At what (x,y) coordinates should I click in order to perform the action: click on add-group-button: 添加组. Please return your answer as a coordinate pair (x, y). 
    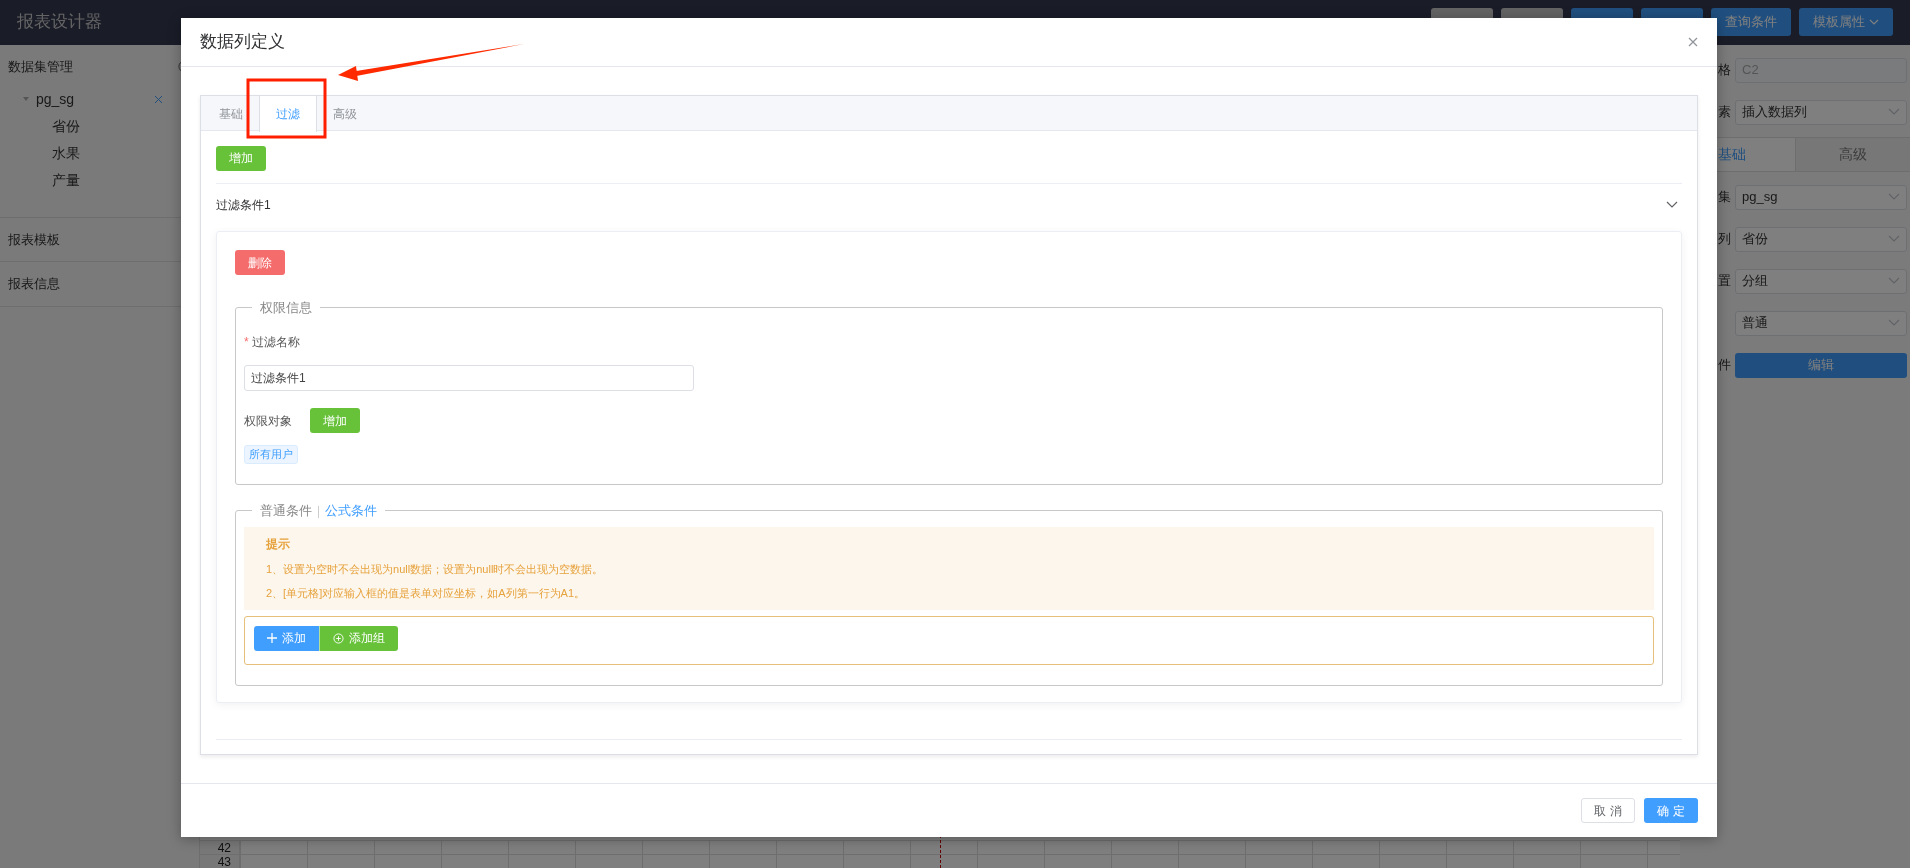
    Looking at the image, I should click on (358, 638).